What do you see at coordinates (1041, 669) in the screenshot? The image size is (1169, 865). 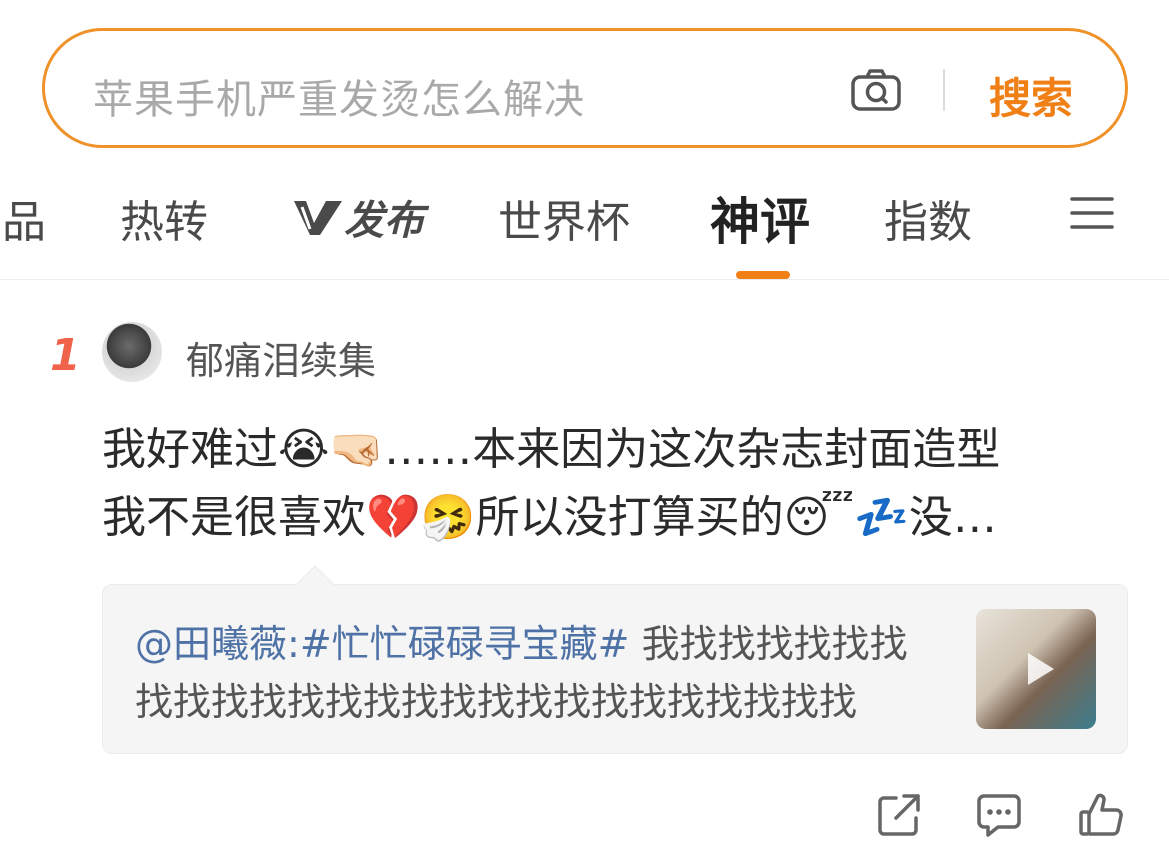 I see `play-icon` at bounding box center [1041, 669].